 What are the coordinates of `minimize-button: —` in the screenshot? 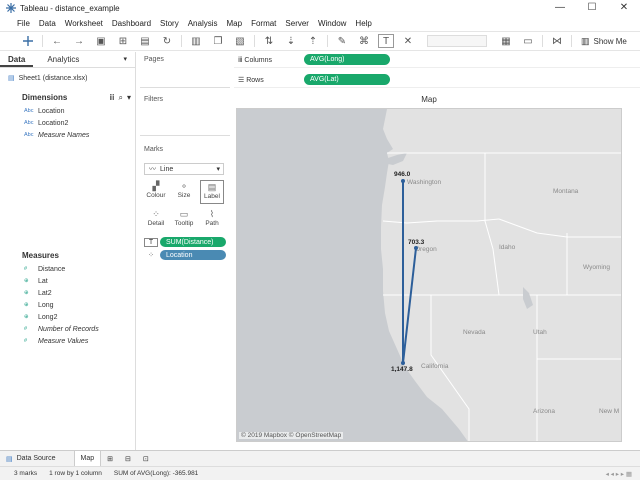 It's located at (560, 8).